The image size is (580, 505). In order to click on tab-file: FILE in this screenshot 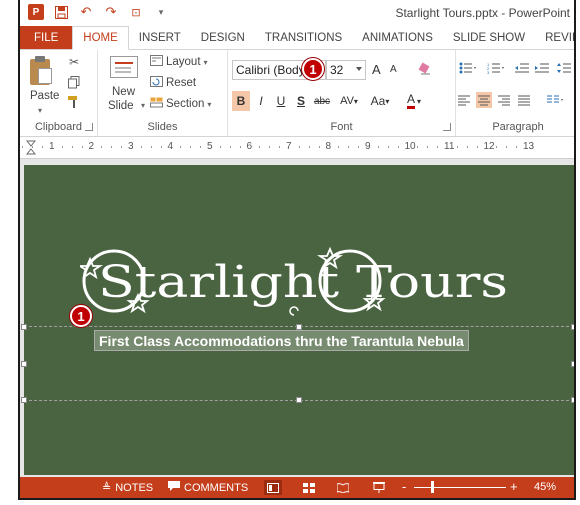, I will do `click(46, 38)`.